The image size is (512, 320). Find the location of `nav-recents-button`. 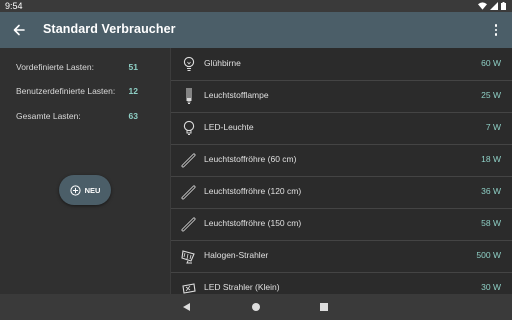

nav-recents-button is located at coordinates (324, 307).